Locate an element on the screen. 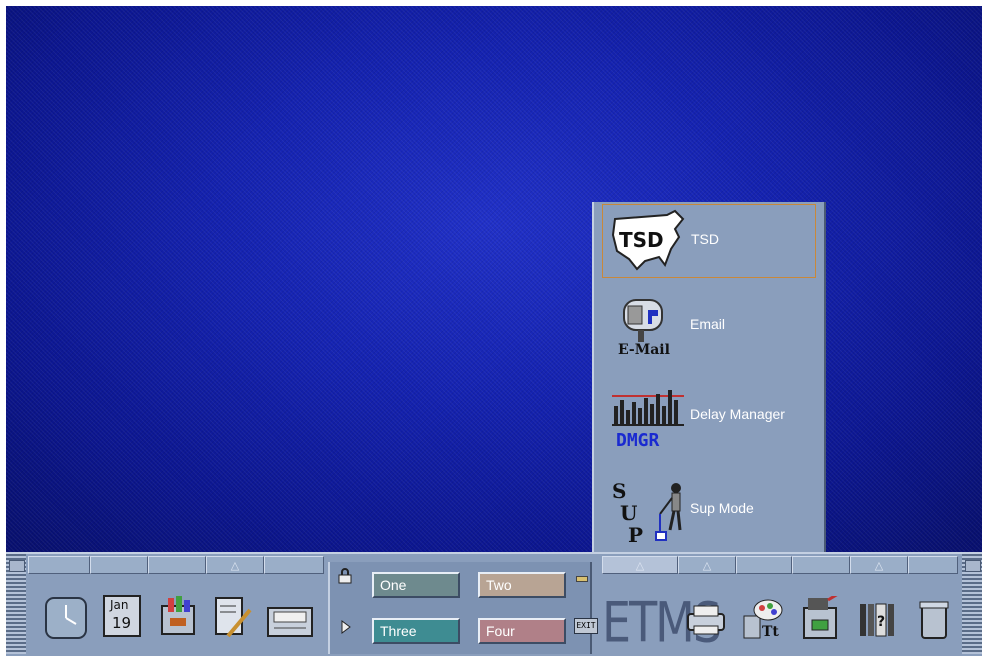 This screenshot has width=982, height=656. subpanel-item-sup-mode: S U P Sup Mode is located at coordinates (708, 510).